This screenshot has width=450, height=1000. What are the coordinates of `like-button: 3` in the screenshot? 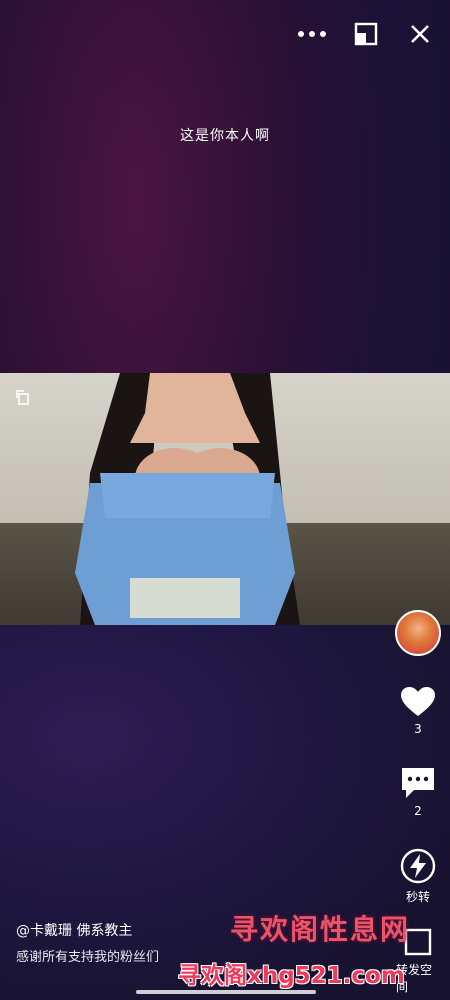 It's located at (418, 711).